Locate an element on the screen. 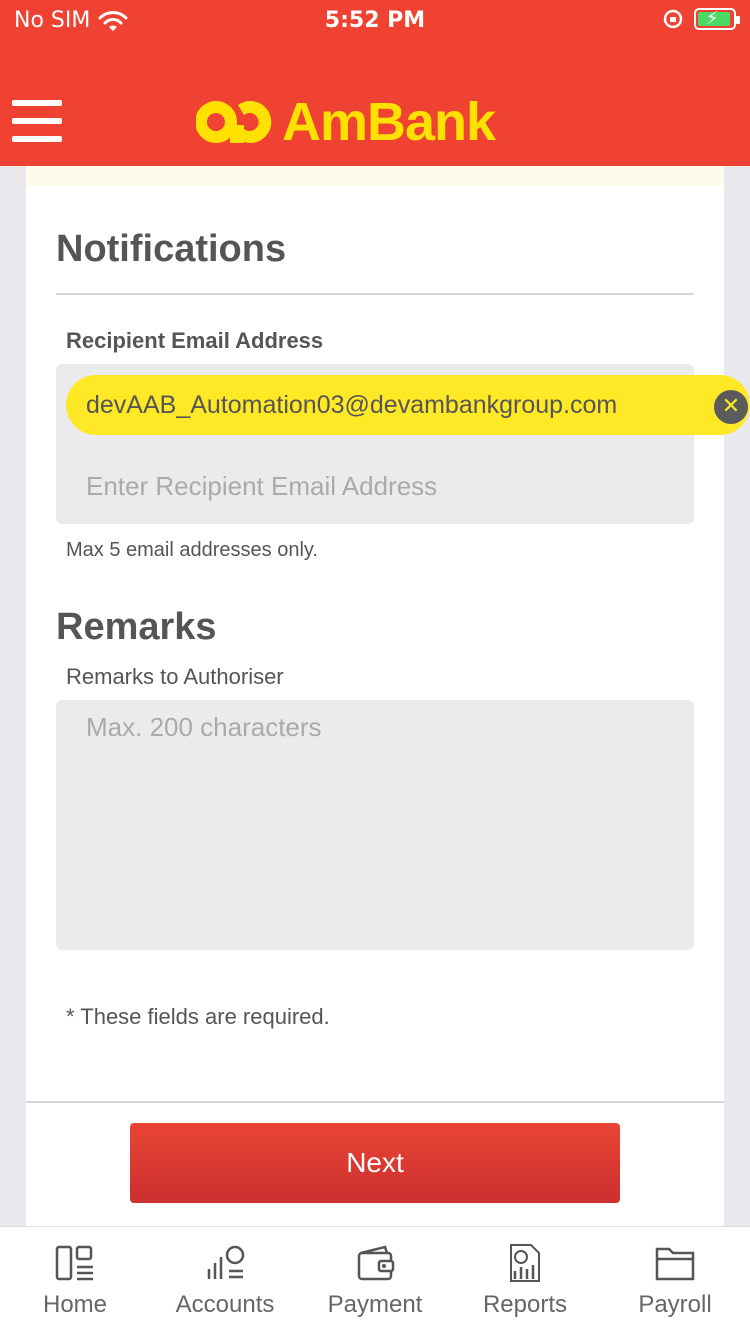 This screenshot has width=750, height=1334. folder-icon is located at coordinates (675, 1264).